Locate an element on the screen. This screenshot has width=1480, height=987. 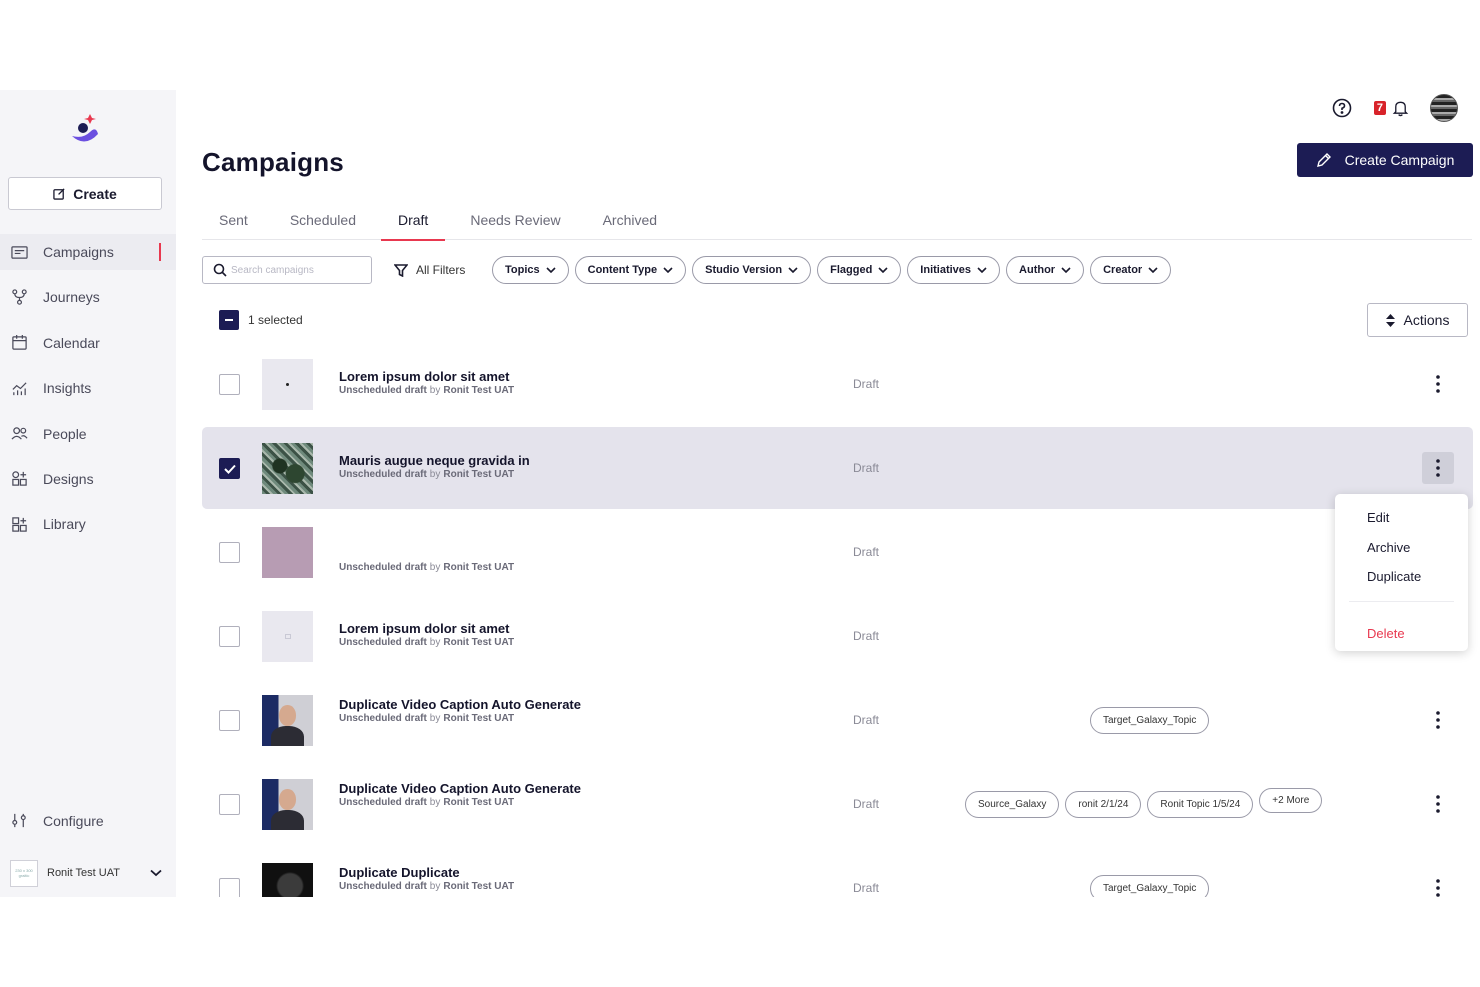
insights-icon is located at coordinates (19, 388).